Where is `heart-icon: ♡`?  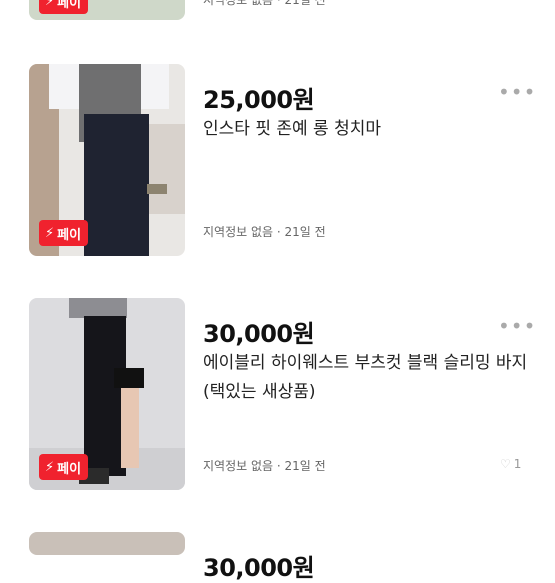
heart-icon: ♡ is located at coordinates (505, 464).